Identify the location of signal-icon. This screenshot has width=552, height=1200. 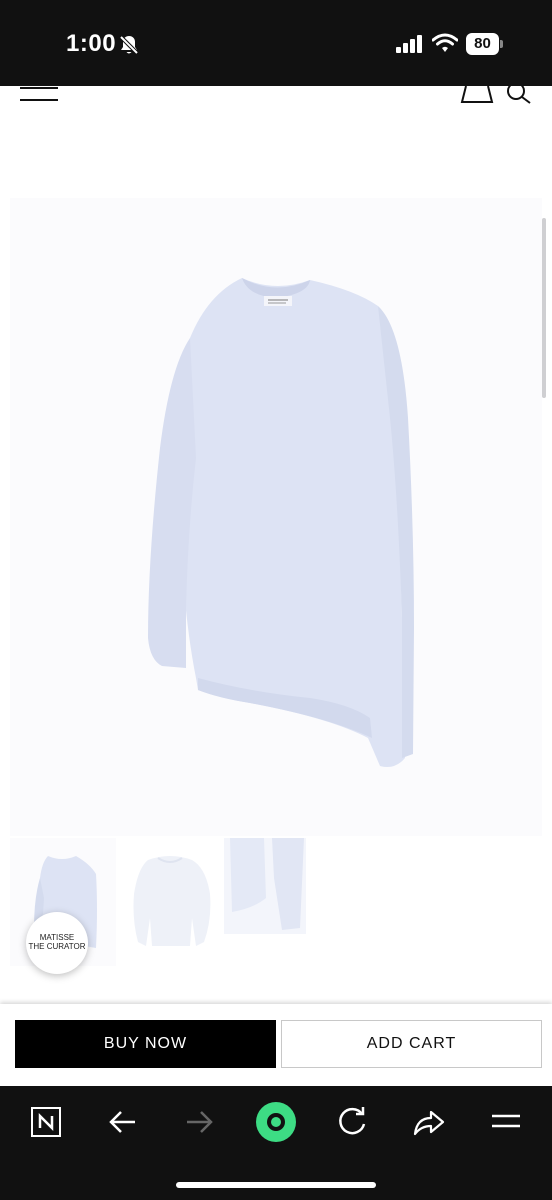
(409, 44).